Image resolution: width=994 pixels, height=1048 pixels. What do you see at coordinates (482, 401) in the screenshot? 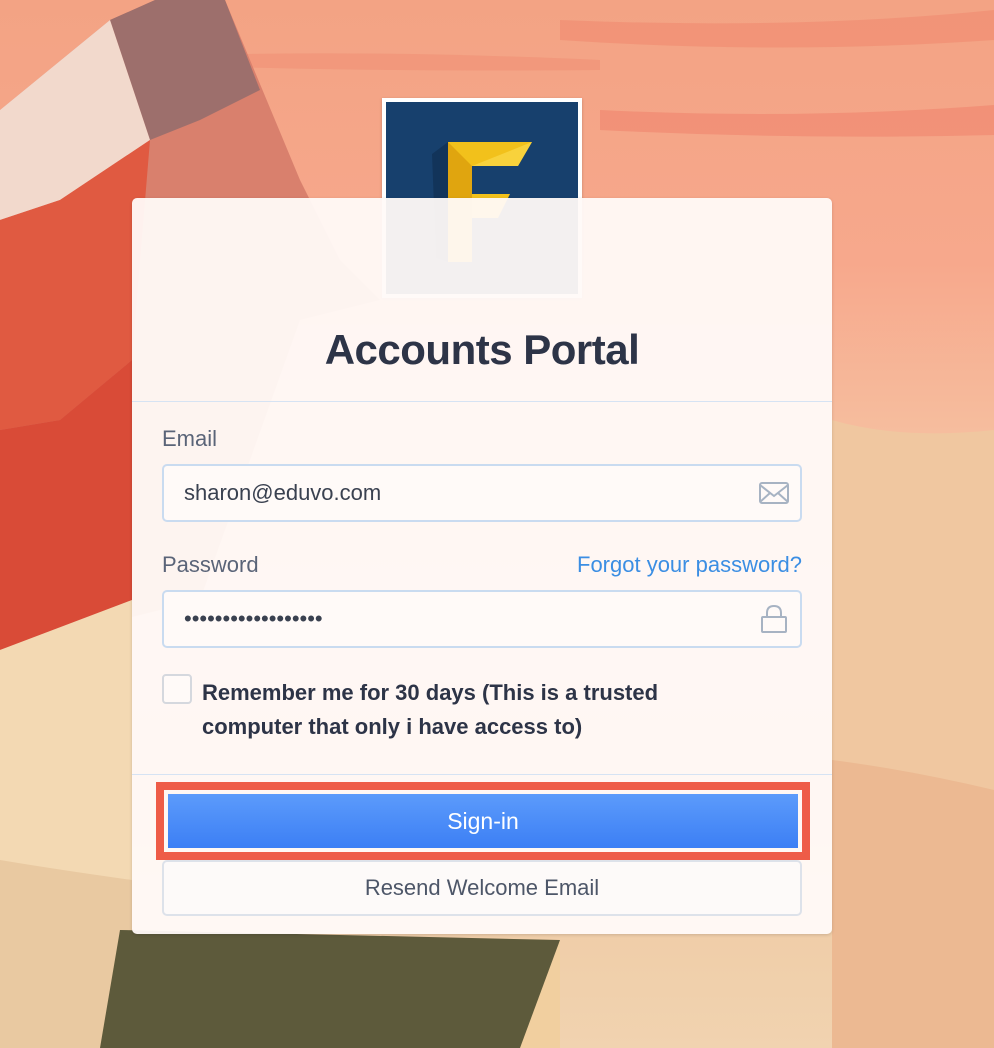
I see `header-divider` at bounding box center [482, 401].